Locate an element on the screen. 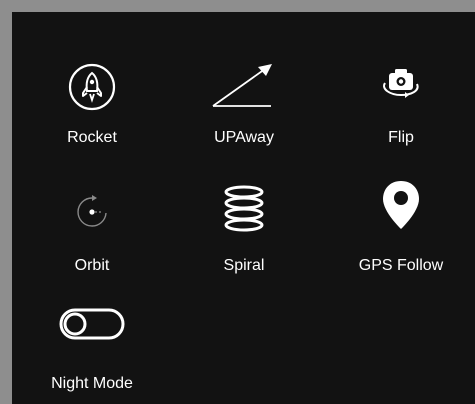  spiral-mode-button: Spiral is located at coordinates (244, 230).